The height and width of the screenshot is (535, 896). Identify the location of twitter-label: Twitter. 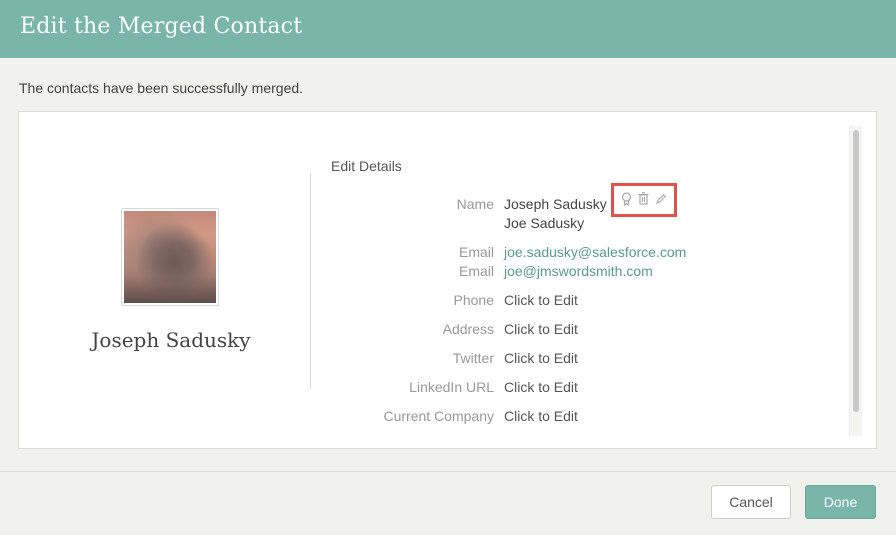
(473, 358).